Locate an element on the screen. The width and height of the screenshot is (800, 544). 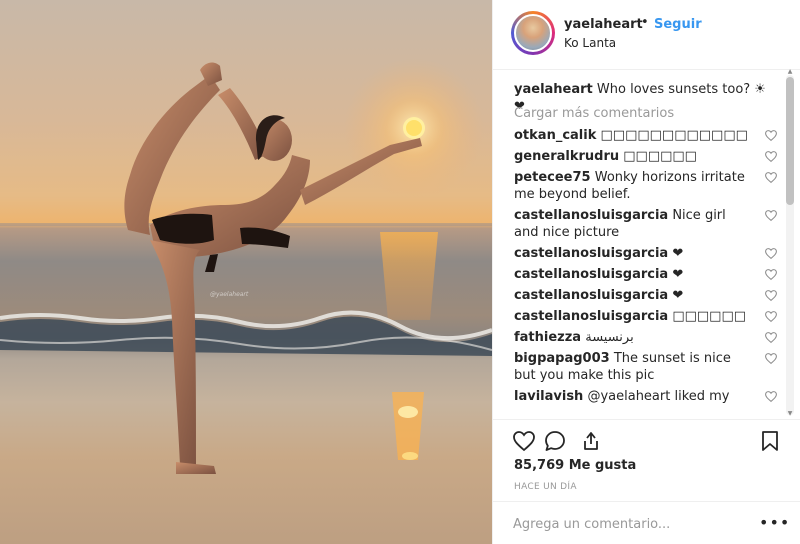
scroll-down-arrow-icon: ▼ is located at coordinates (790, 414).